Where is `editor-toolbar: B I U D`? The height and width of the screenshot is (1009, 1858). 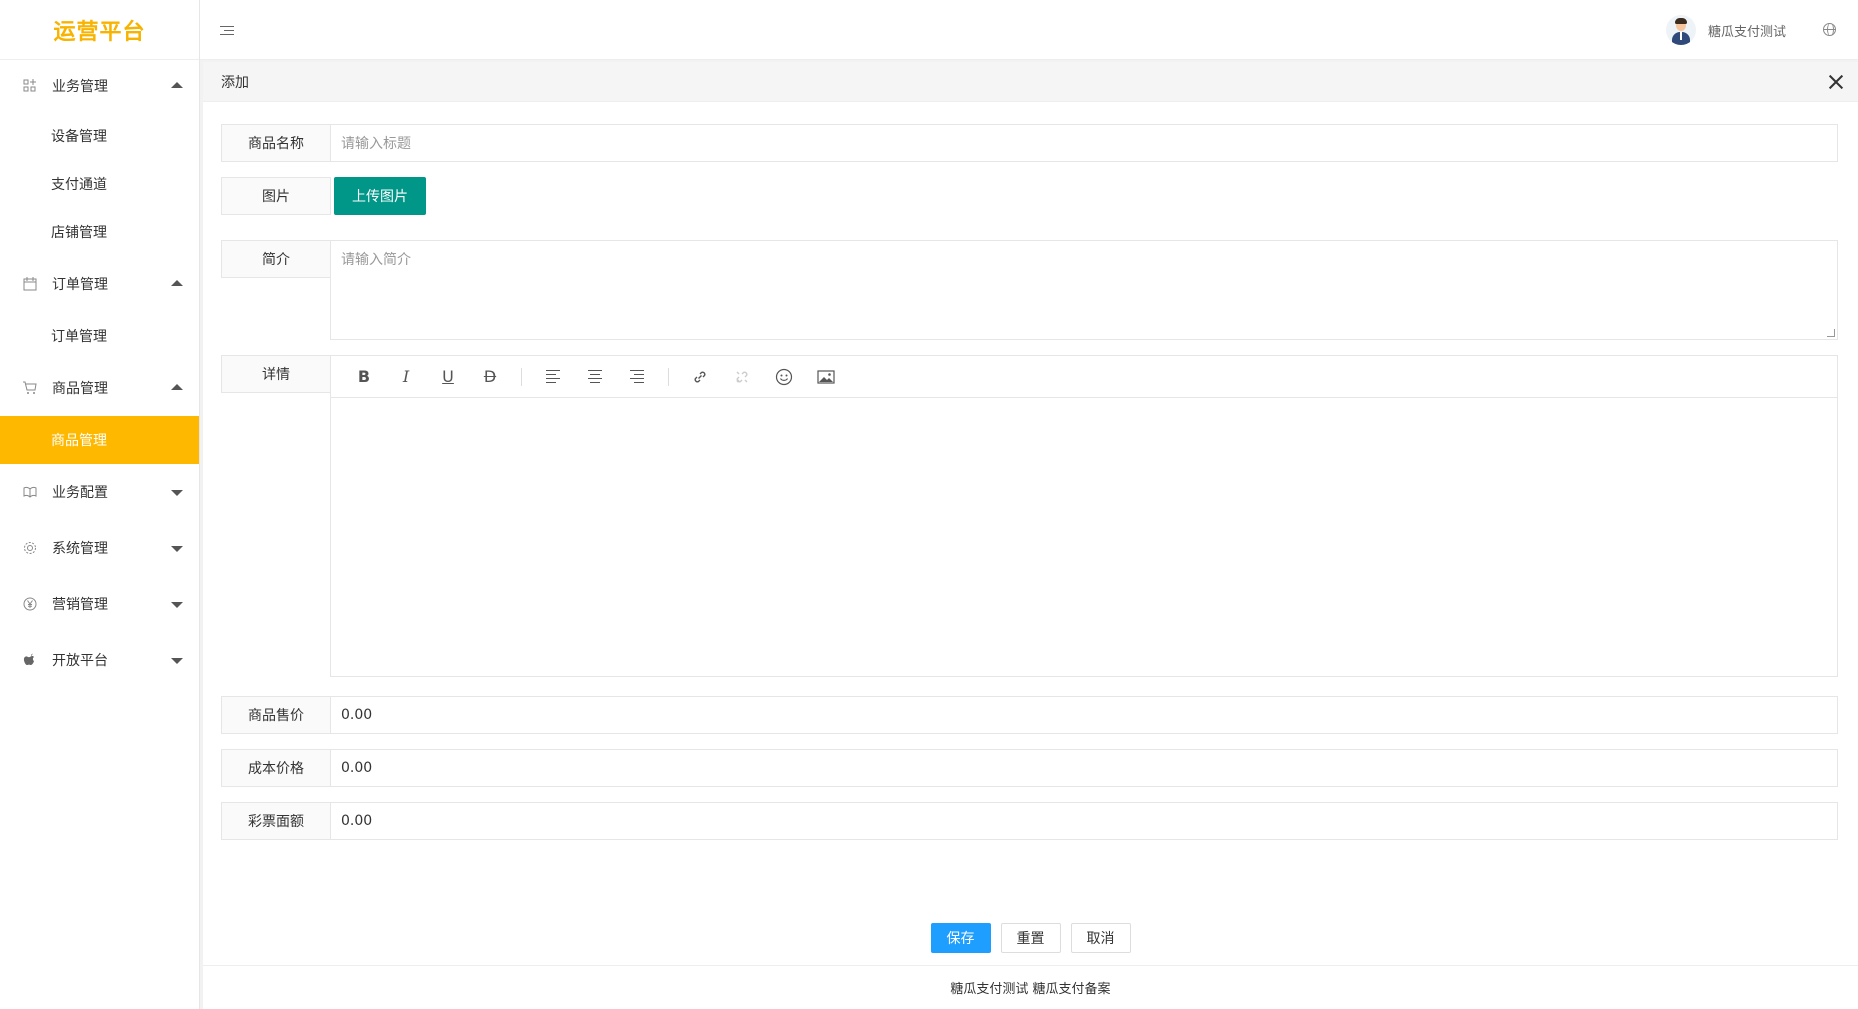
editor-toolbar: B I U D is located at coordinates (1084, 377).